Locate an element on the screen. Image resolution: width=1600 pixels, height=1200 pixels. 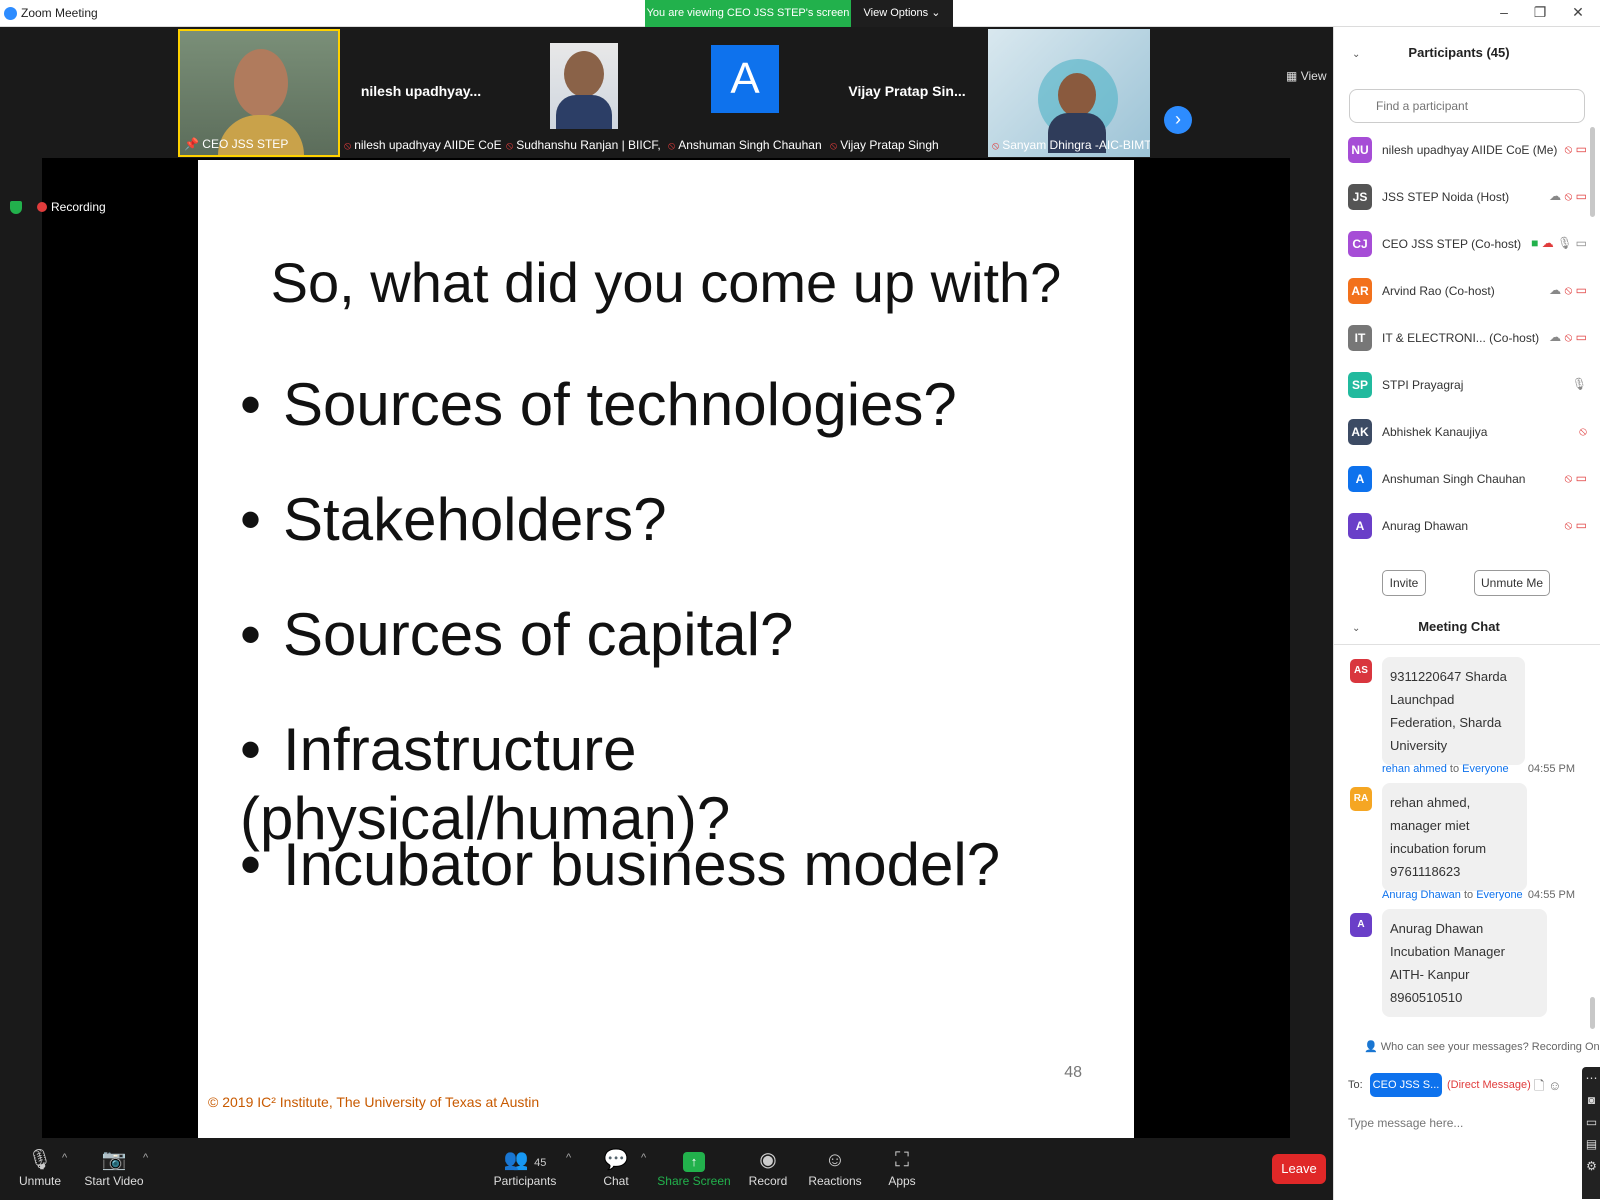
video-tile: A ⦸ Anshuman Singh Chauhan is located at coordinates (745, 93).